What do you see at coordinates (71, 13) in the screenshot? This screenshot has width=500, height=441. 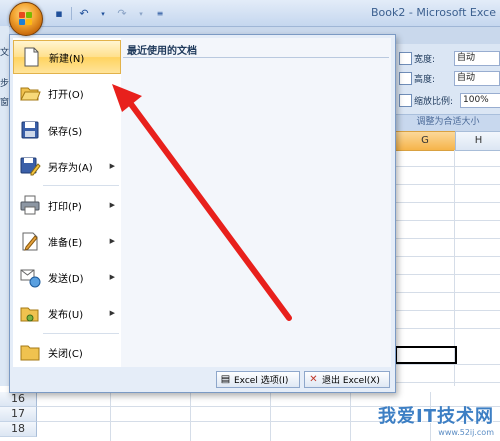 I see `qat-separator` at bounding box center [71, 13].